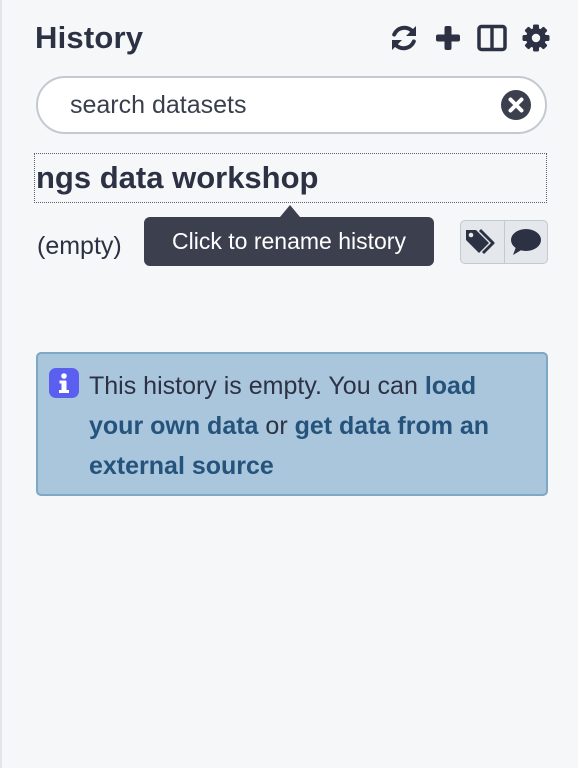 The width and height of the screenshot is (578, 768). What do you see at coordinates (276, 426) in the screenshot?
I see `alert-text-middle: or` at bounding box center [276, 426].